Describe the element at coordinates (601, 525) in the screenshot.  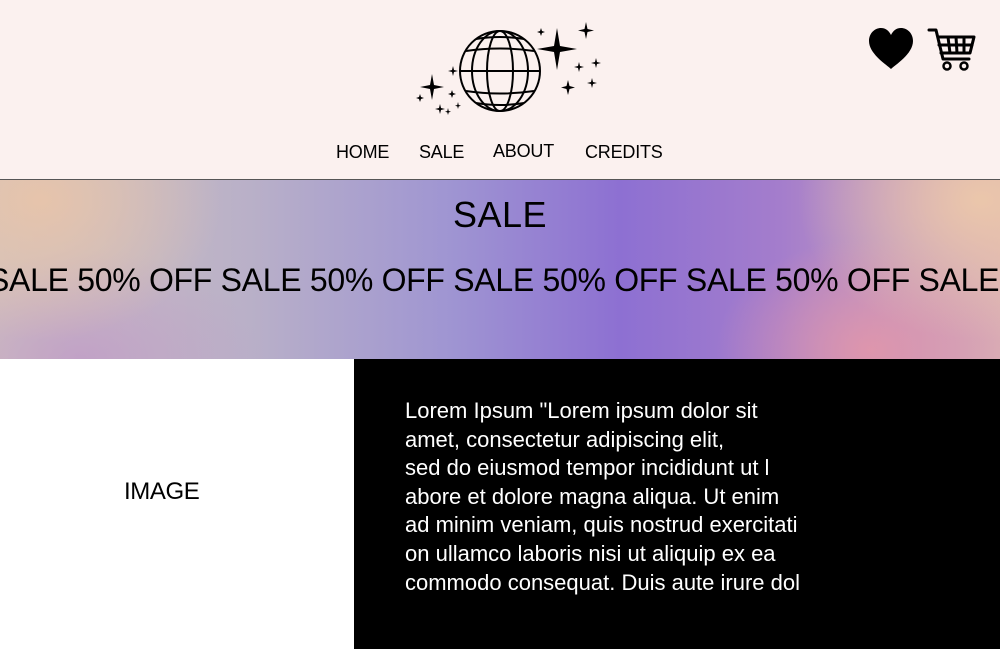
I see `description-line: ad minim veniam, quis nostrud exercitati` at that location.